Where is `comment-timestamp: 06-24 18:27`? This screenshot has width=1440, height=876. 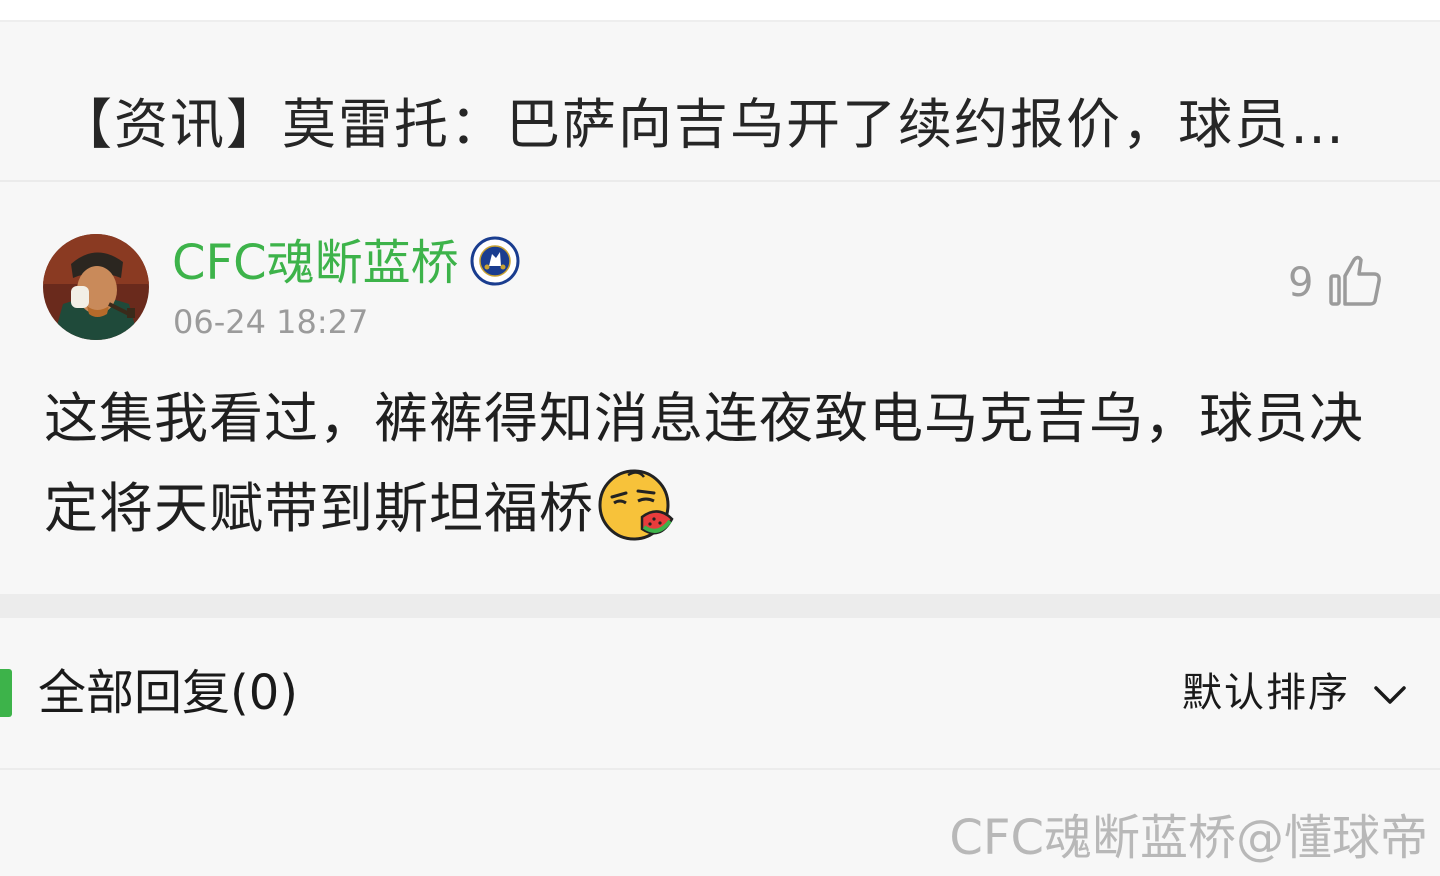
comment-timestamp: 06-24 18:27 is located at coordinates (271, 322).